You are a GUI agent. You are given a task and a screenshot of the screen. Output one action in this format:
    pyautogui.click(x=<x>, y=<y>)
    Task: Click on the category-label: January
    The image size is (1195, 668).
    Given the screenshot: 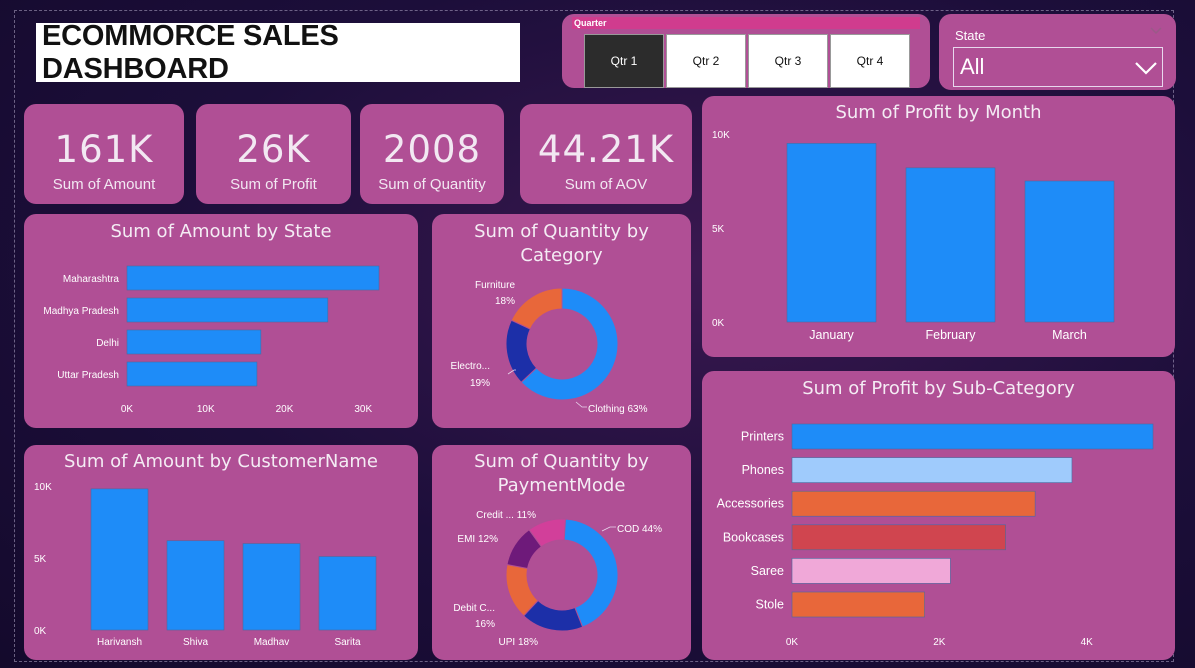 What is the action you would take?
    pyautogui.click(x=831, y=335)
    